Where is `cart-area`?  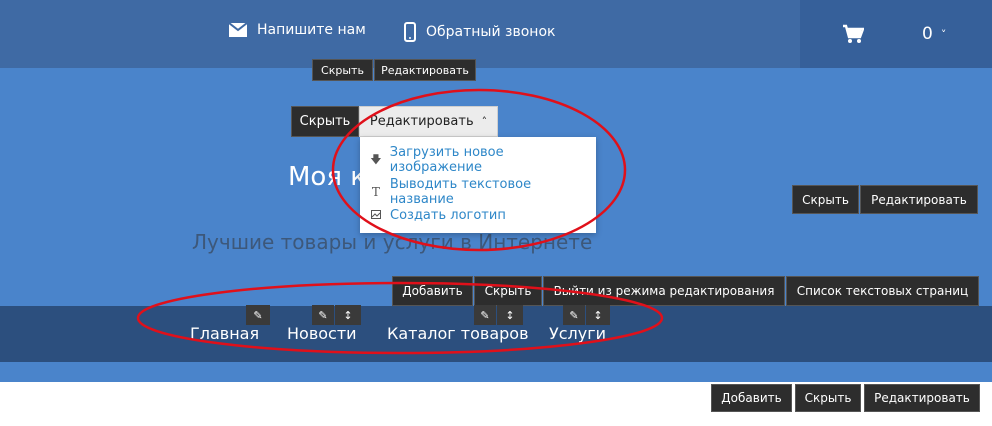
cart-area is located at coordinates (896, 34).